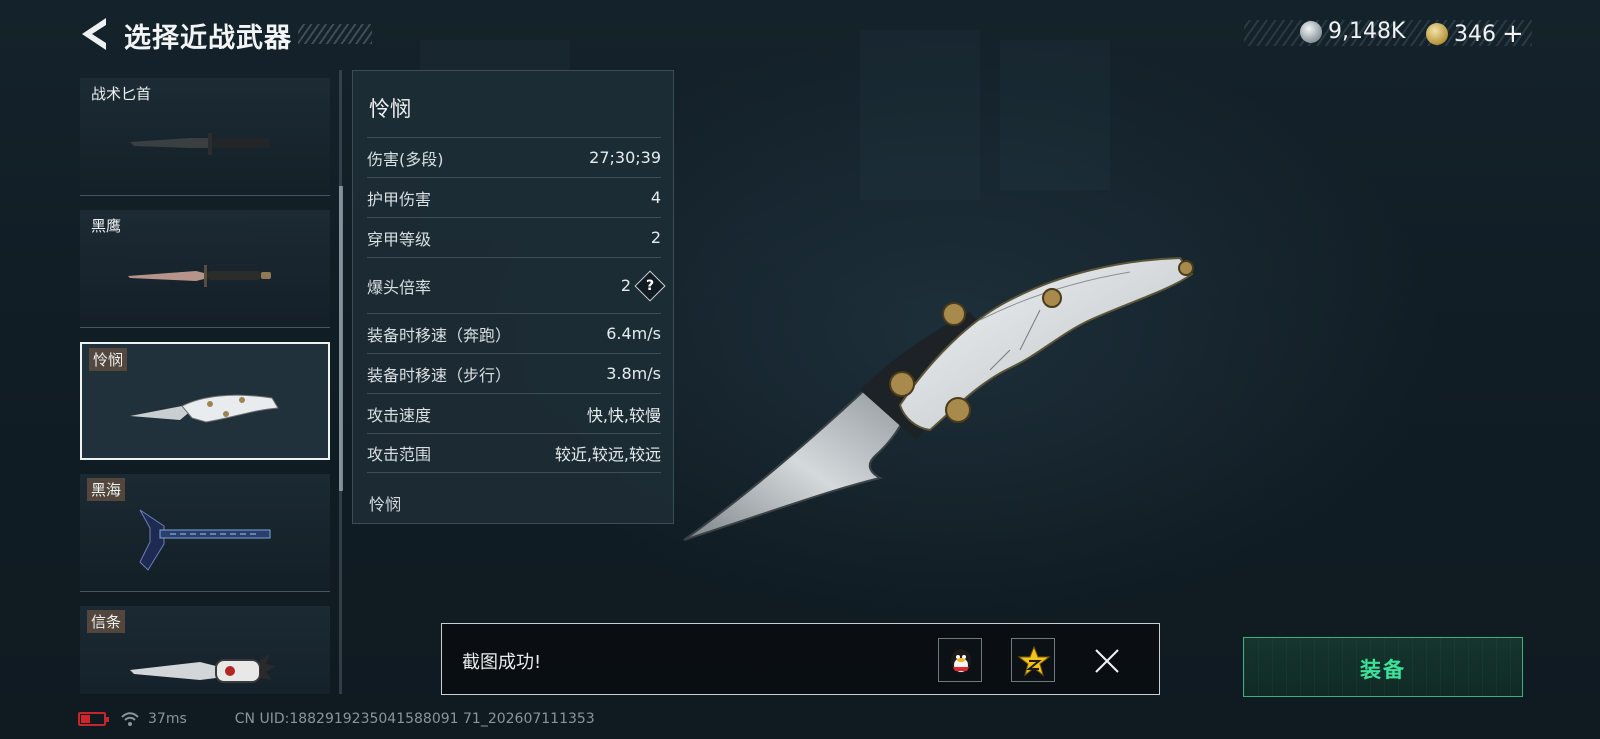 Image resolution: width=1600 pixels, height=739 pixels. Describe the element at coordinates (93, 719) in the screenshot. I see `battery-icon` at that location.